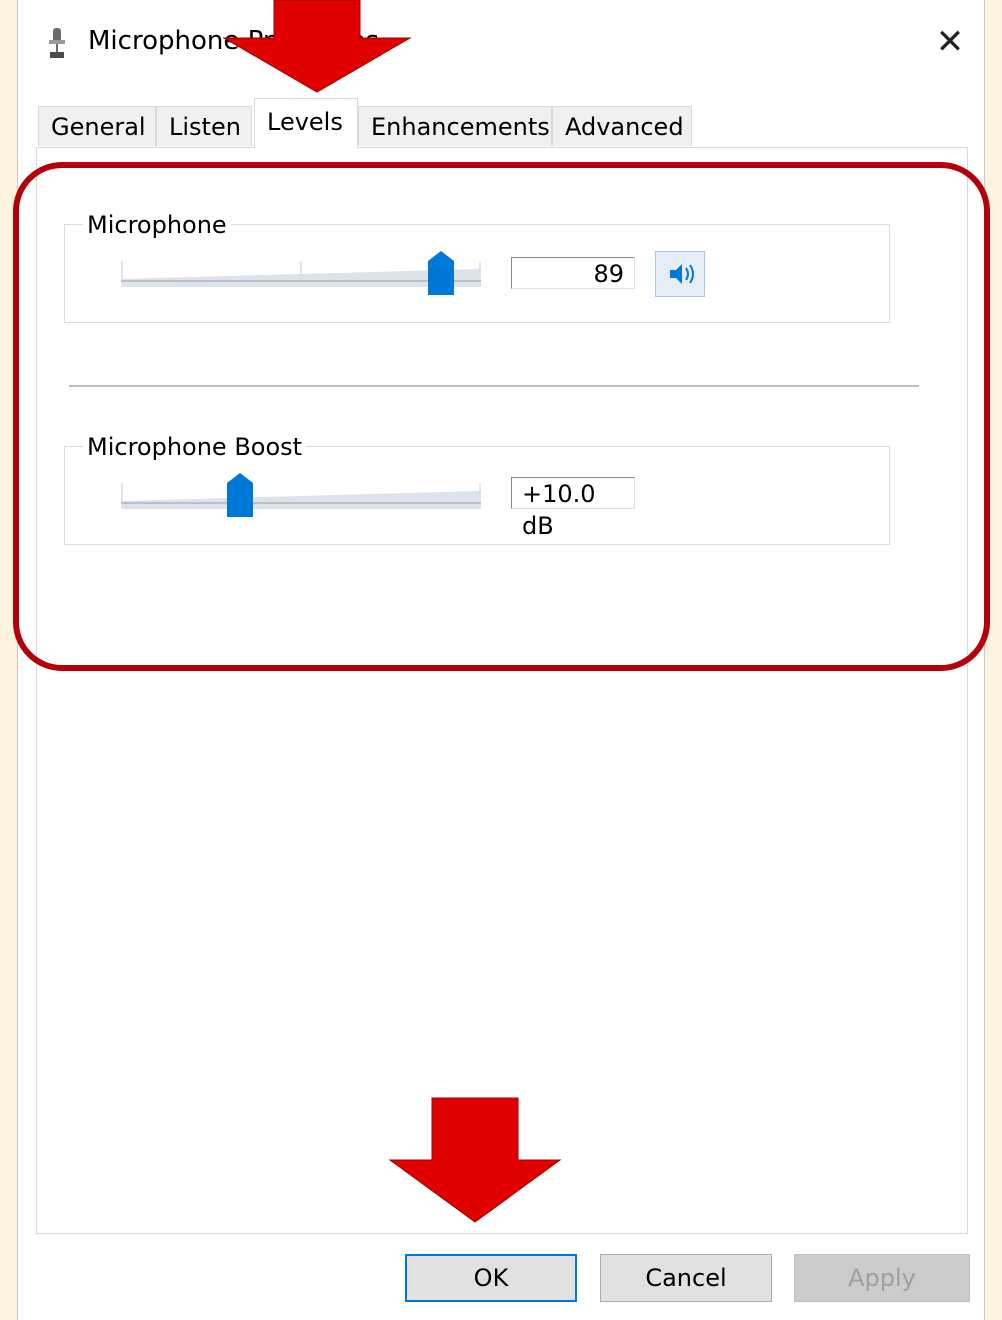 The height and width of the screenshot is (1320, 1002). What do you see at coordinates (475, 1160) in the screenshot?
I see `down-arrow-icon-ok` at bounding box center [475, 1160].